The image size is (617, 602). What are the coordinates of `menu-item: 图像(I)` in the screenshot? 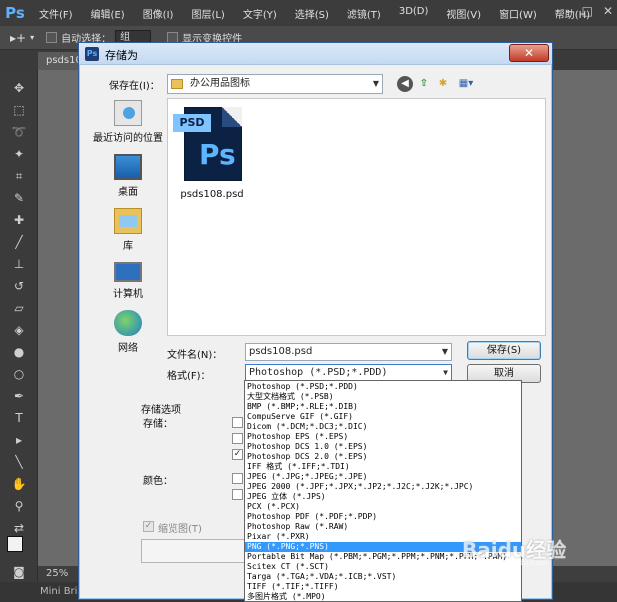 It's located at (158, 13).